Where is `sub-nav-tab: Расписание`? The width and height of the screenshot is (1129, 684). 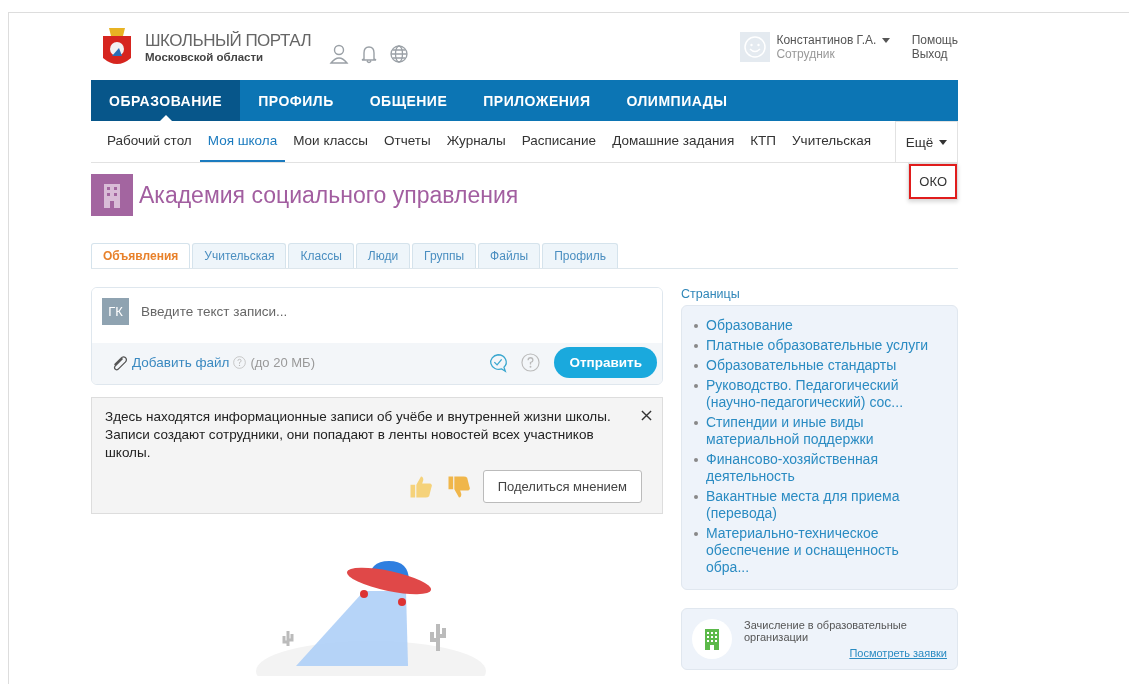 sub-nav-tab: Расписание is located at coordinates (559, 141).